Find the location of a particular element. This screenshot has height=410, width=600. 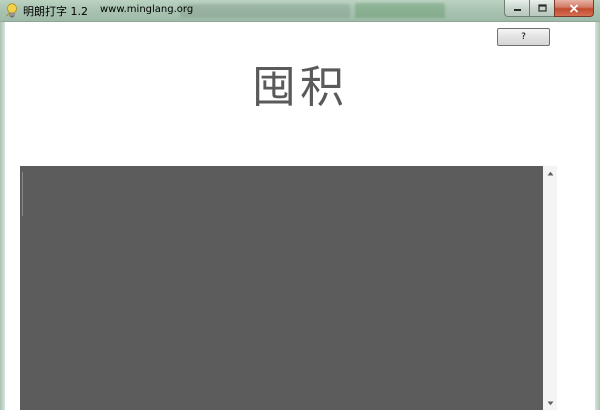

bulb-icon is located at coordinates (11, 10).